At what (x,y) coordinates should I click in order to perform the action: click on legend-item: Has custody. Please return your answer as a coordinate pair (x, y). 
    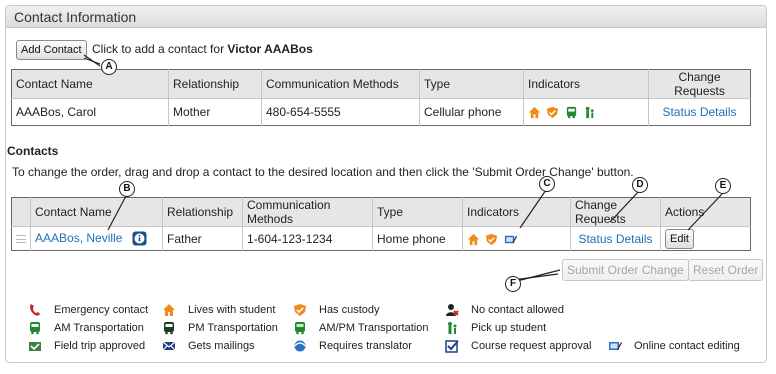
    Looking at the image, I should click on (336, 310).